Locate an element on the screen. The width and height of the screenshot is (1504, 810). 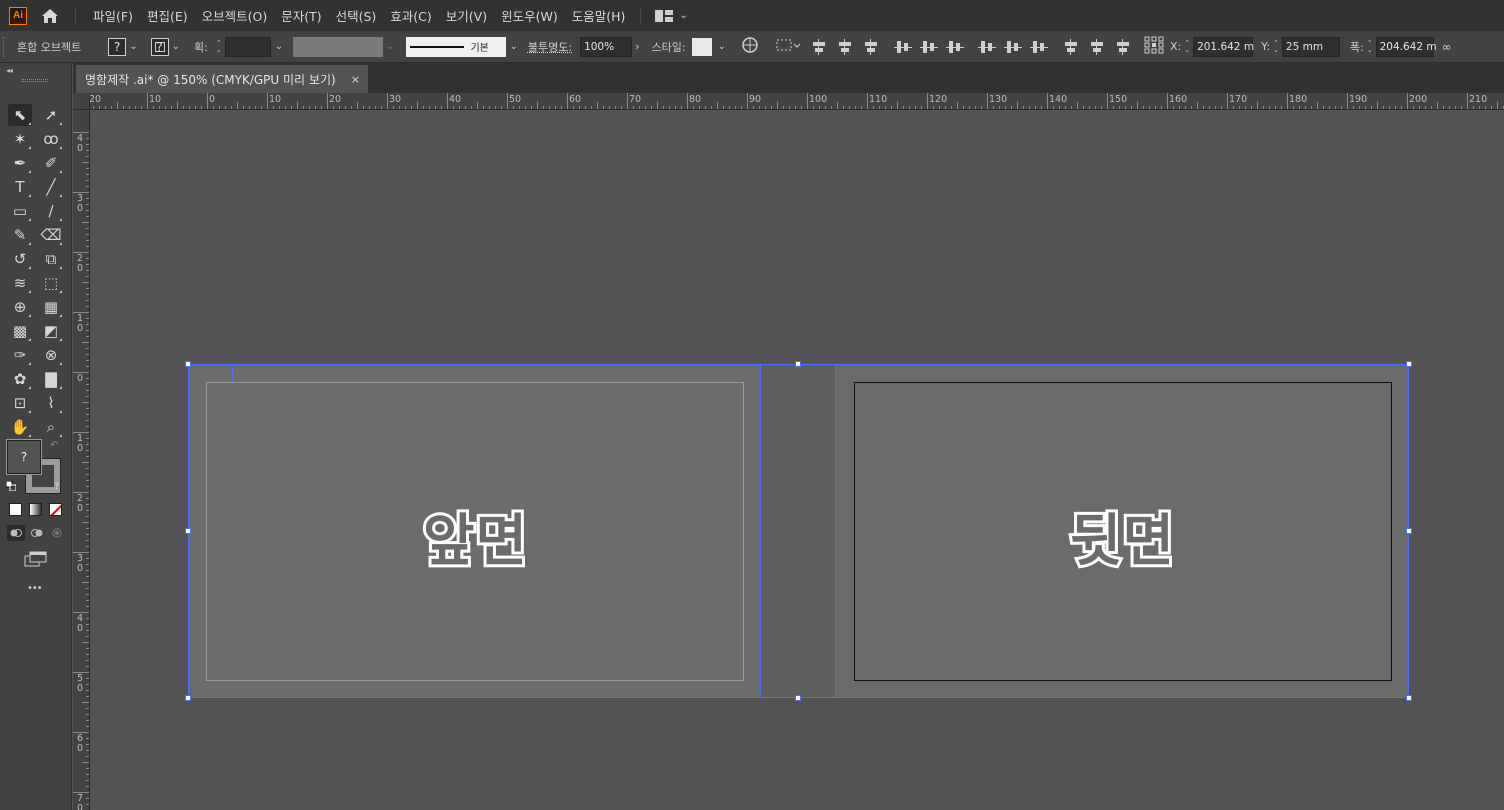
align-top-icon is located at coordinates (902, 47).